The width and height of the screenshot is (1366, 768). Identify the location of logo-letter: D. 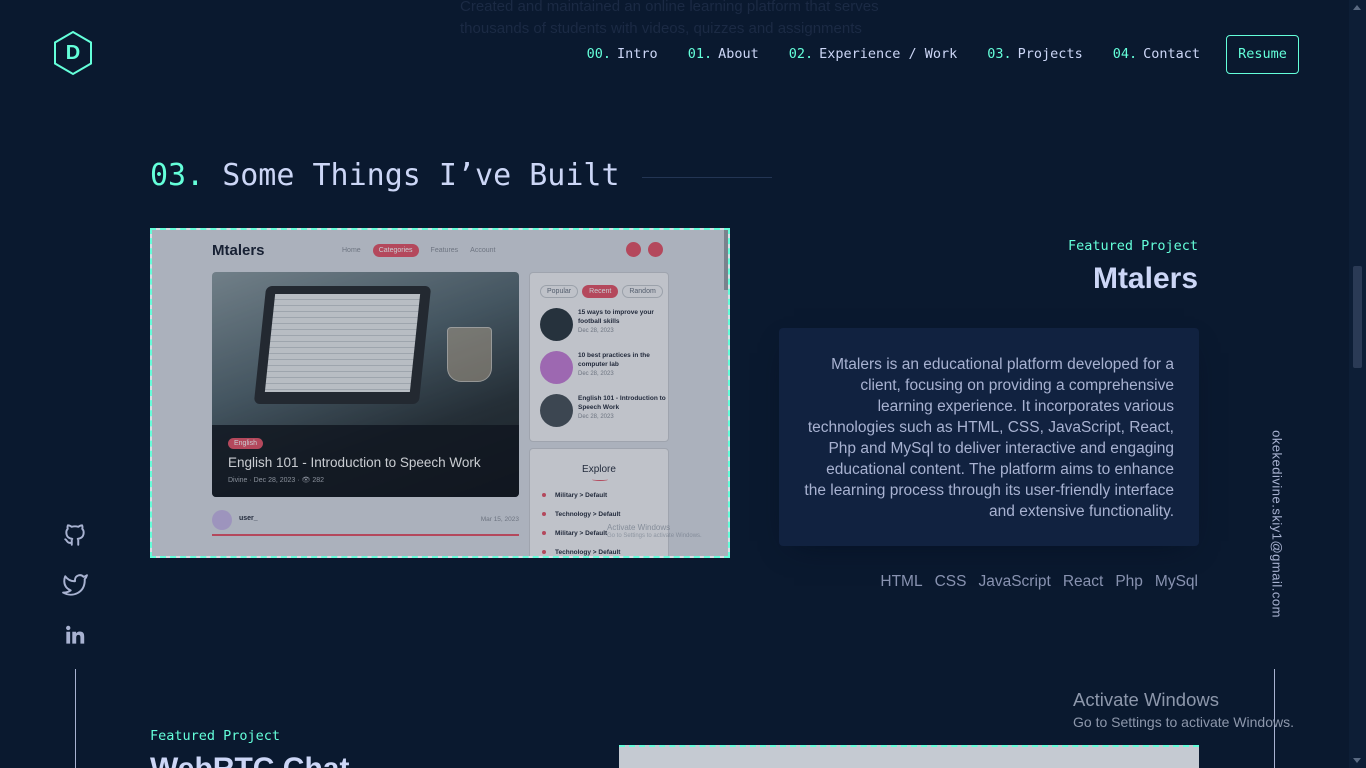
(73, 53).